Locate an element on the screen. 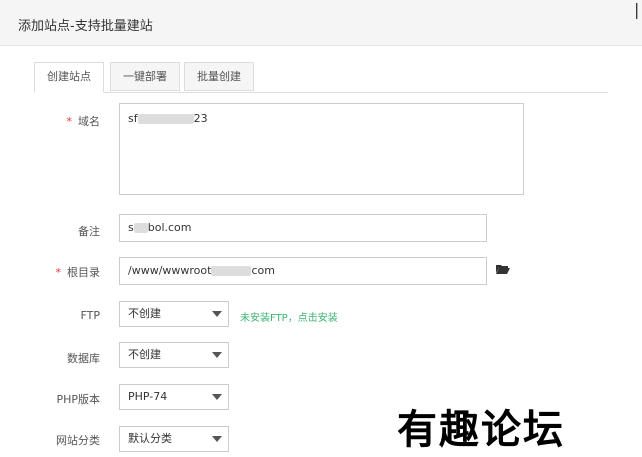  tab-bar: 创建站点 一键部署 批量创建 is located at coordinates (321, 77).